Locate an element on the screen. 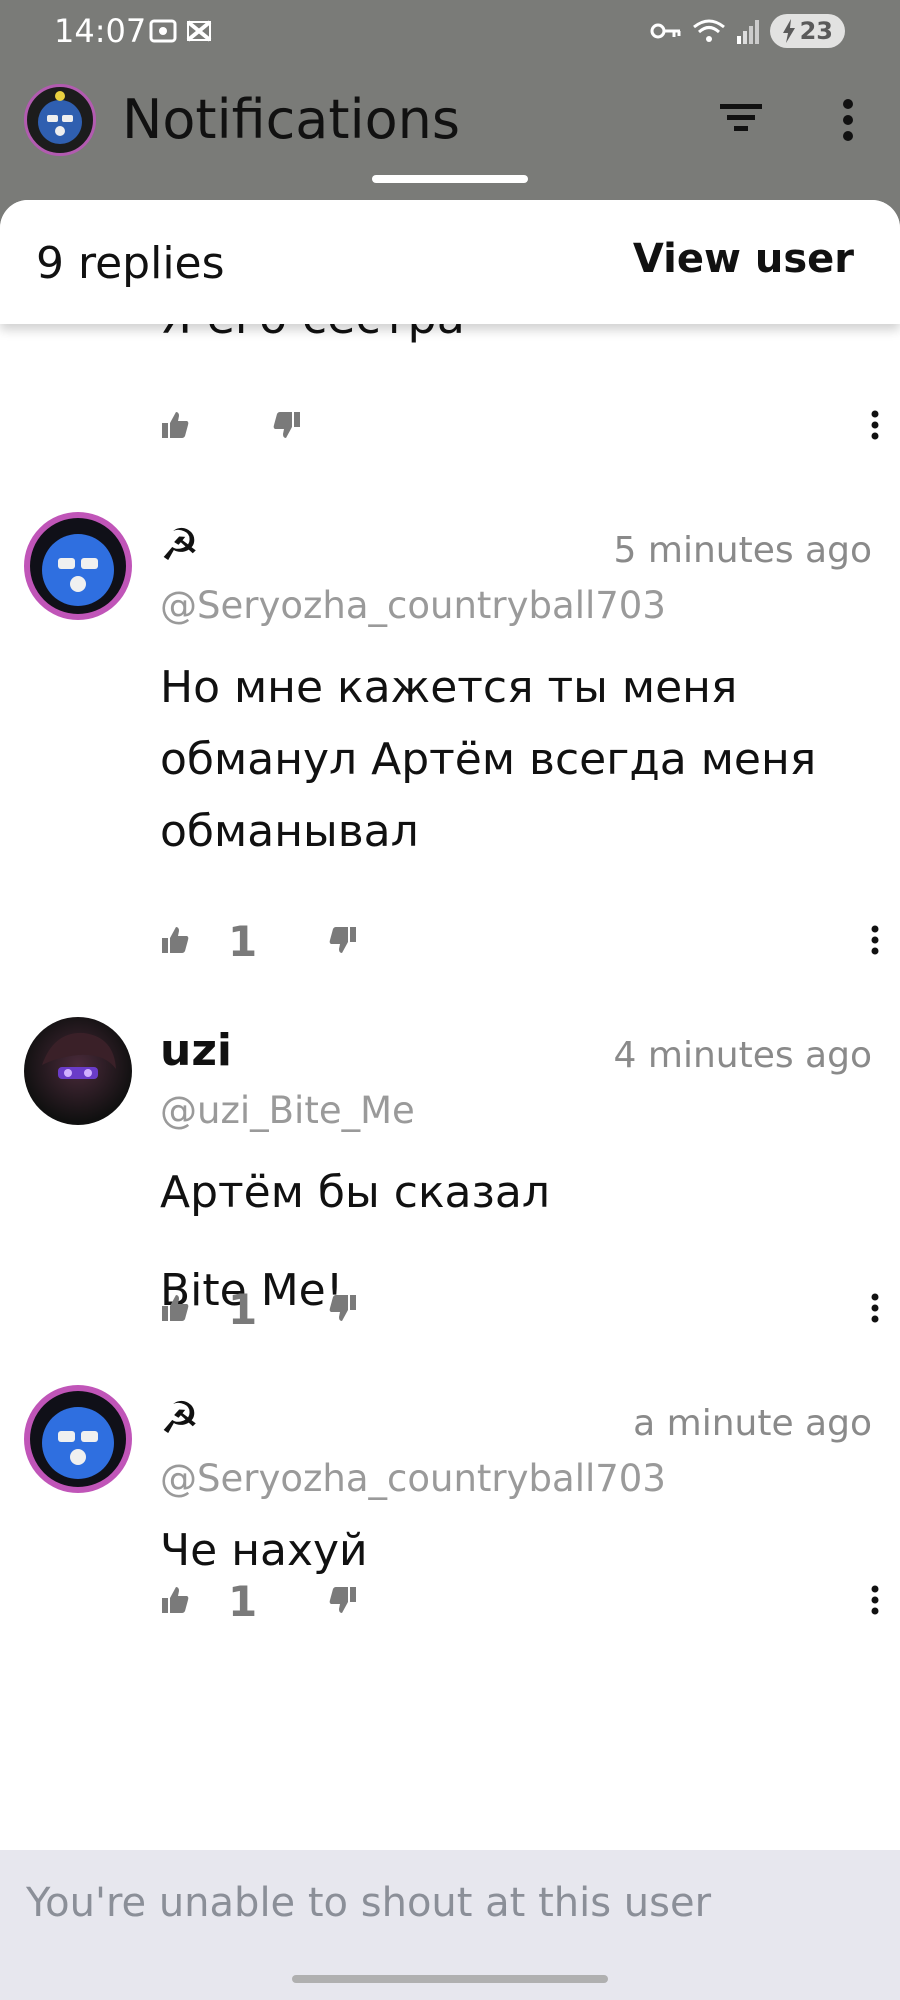  status-time: 14:07 is located at coordinates (100, 31).